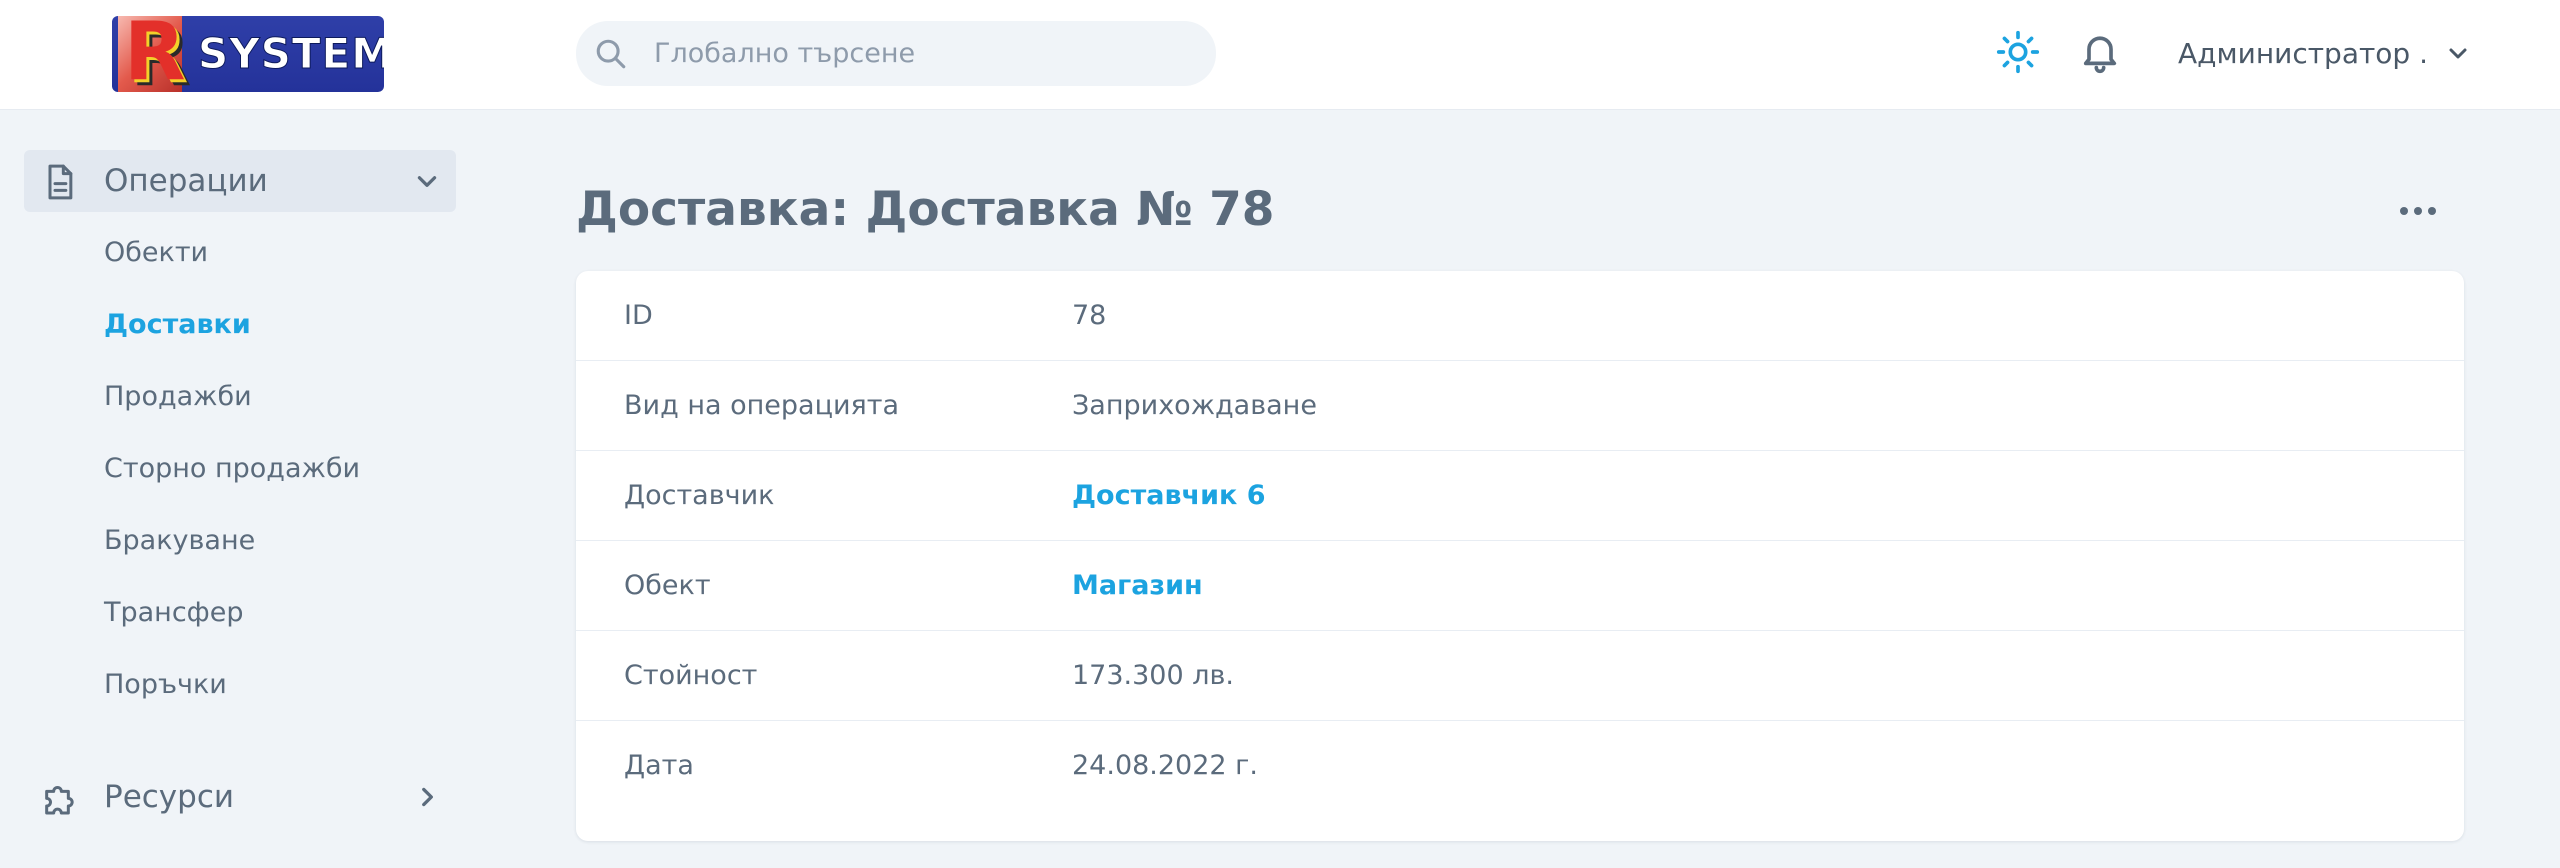 This screenshot has width=2560, height=868. What do you see at coordinates (177, 325) in the screenshot?
I see `sidebar-item-deliveries: Доставки` at bounding box center [177, 325].